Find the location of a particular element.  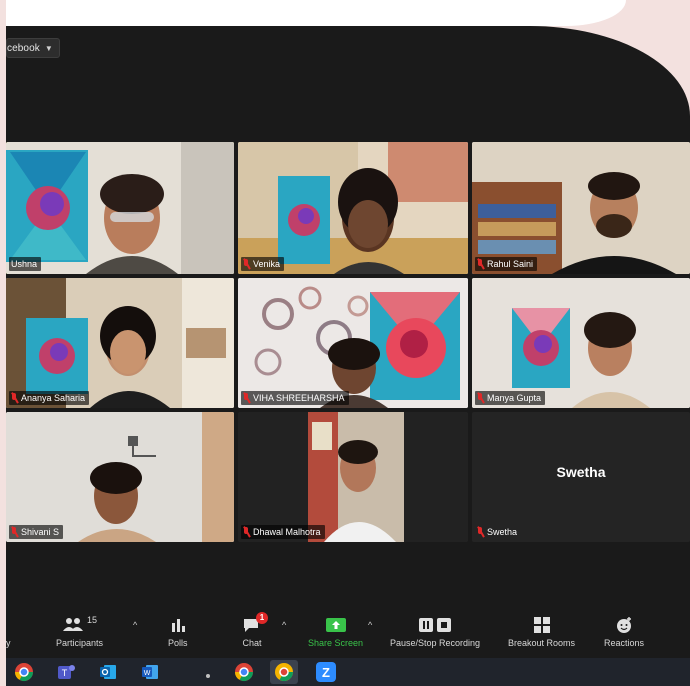

video-tile-viha-shreeharsha: VIHA SHREEHARSHA is located at coordinates (353, 343).